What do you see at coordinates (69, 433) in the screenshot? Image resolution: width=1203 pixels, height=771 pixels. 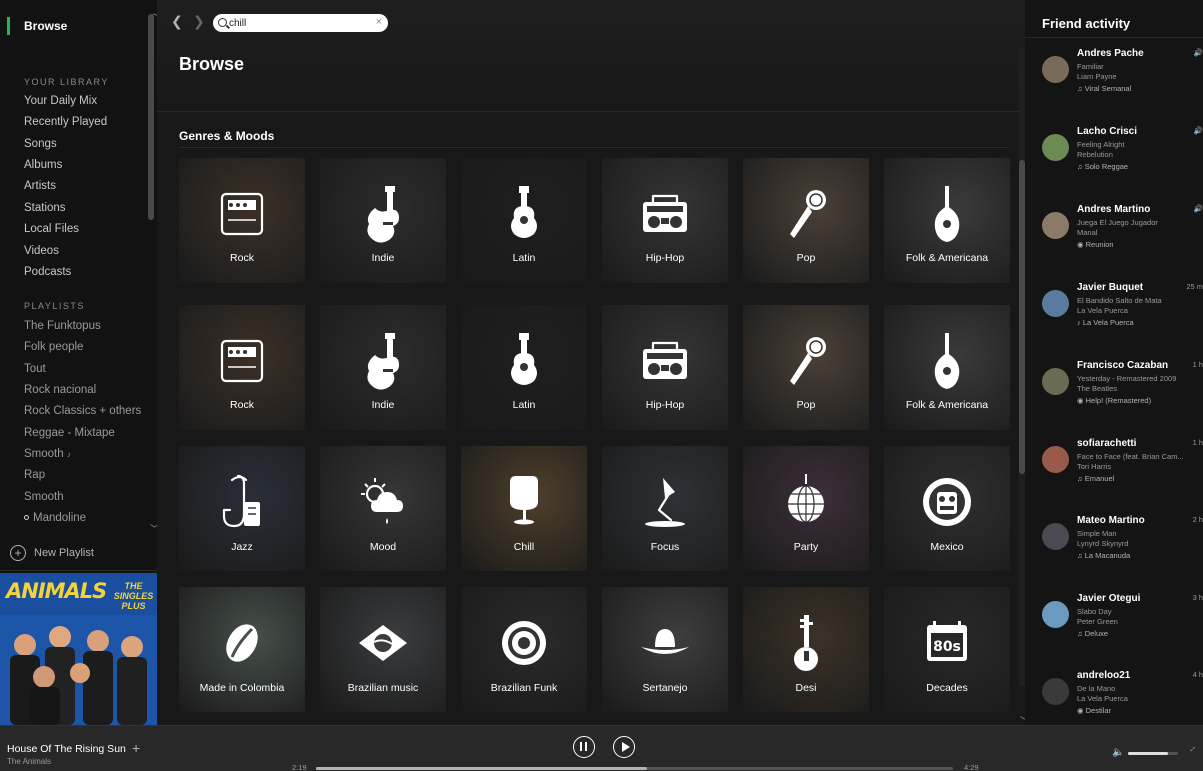 I see `playlist-item: Reggae - Mixtape` at bounding box center [69, 433].